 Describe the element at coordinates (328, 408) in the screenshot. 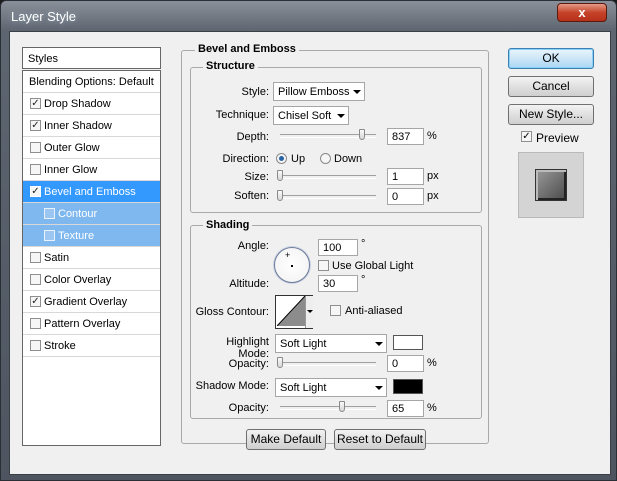

I see `shadow-opacity-slider-track` at that location.